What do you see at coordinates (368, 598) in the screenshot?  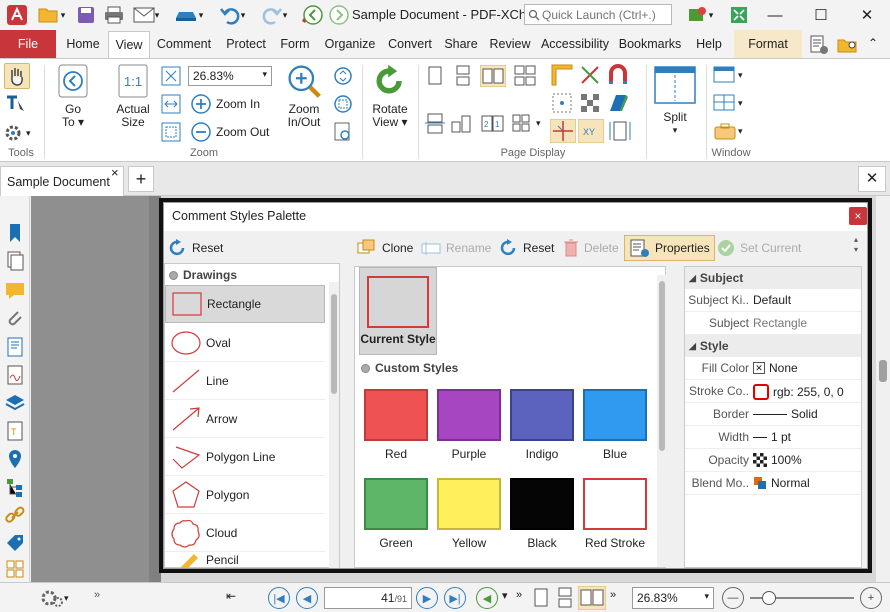 I see `page-number-field: 41/91` at bounding box center [368, 598].